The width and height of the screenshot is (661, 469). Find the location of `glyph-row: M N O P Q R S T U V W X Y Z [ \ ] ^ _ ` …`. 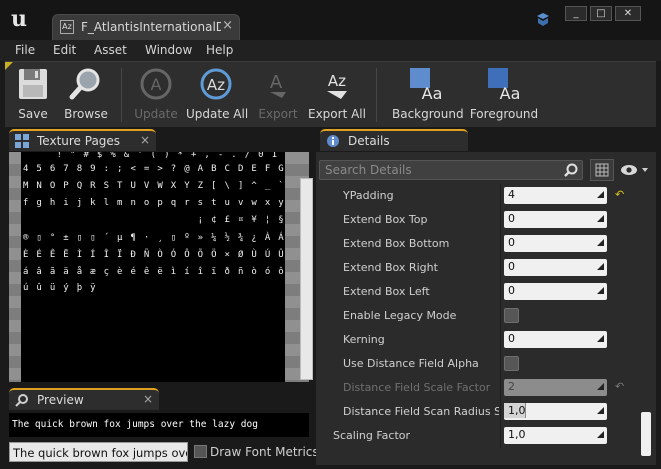

glyph-row: M N O P Q R S T U V W X Y Z [ \ ] ^ _ ` … is located at coordinates (154, 186).